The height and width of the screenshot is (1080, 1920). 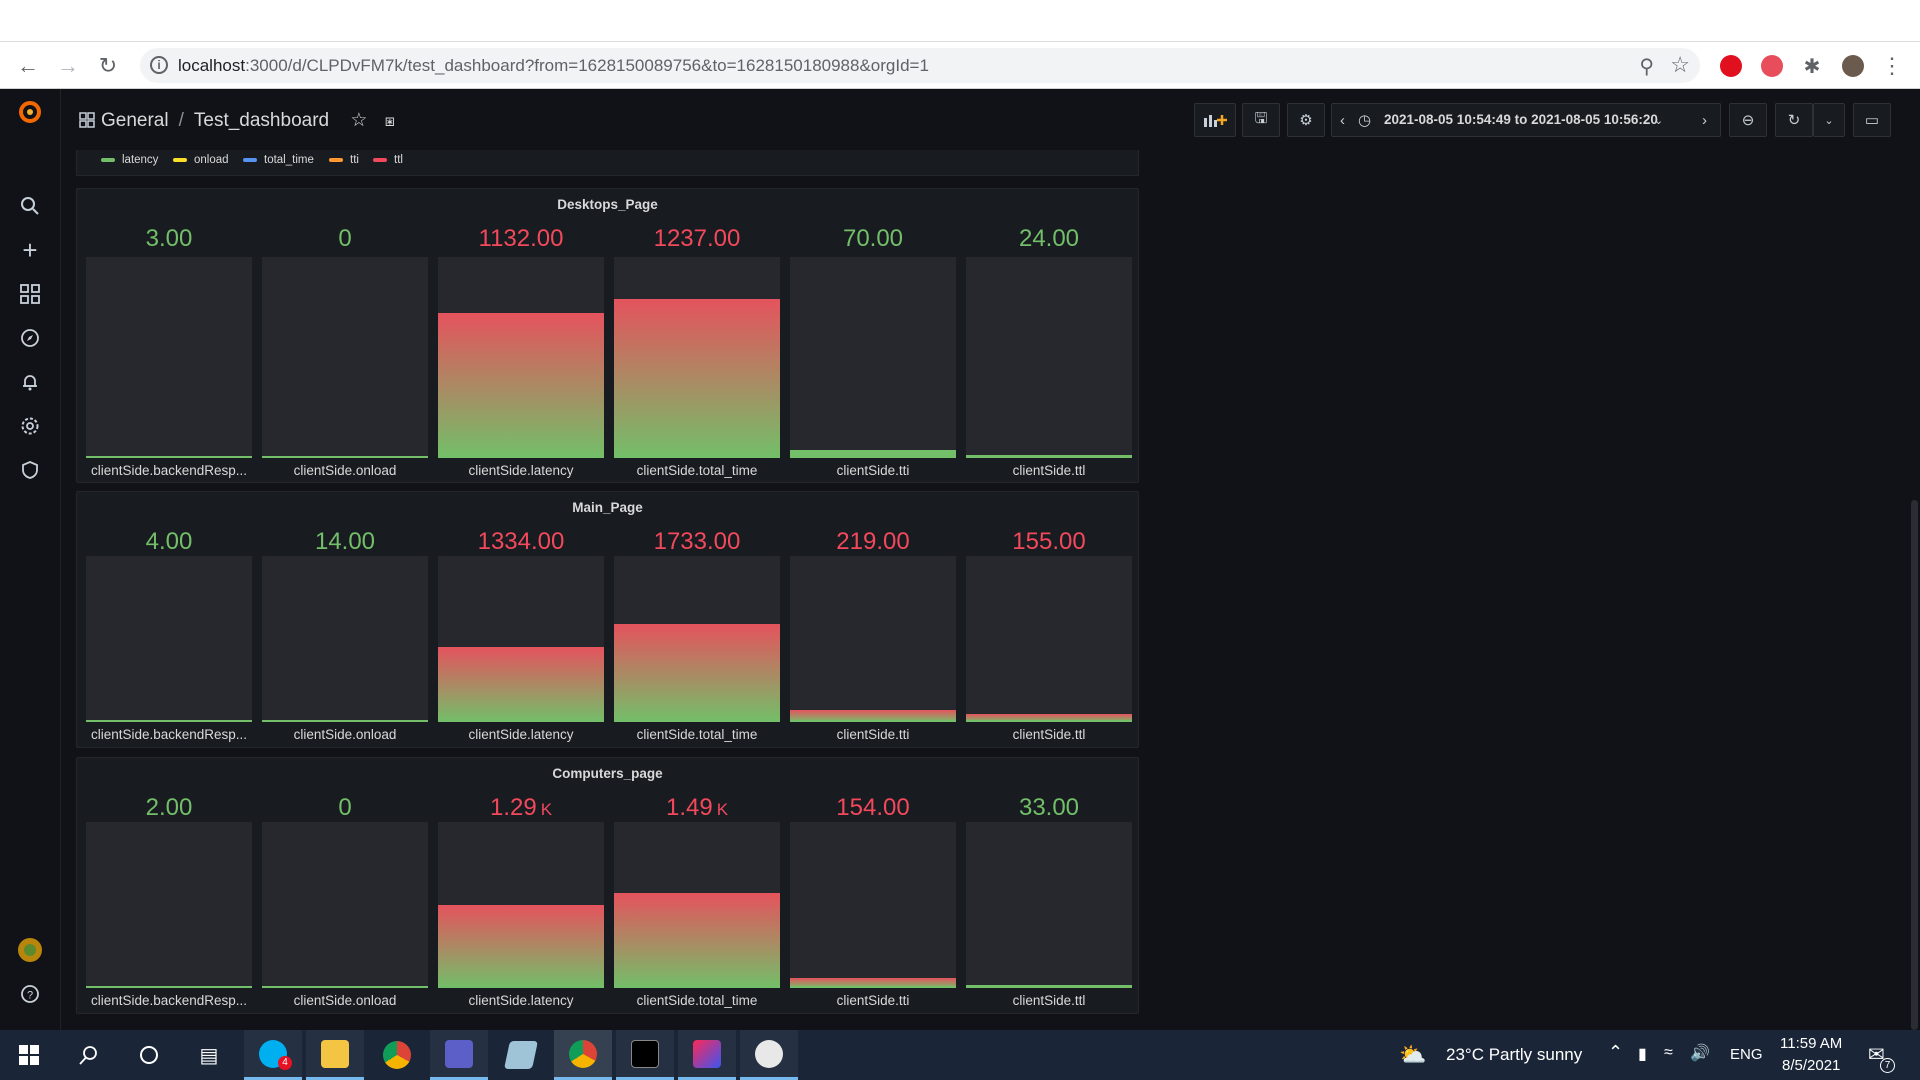 I want to click on forward-icon: →, so click(x=68, y=66).